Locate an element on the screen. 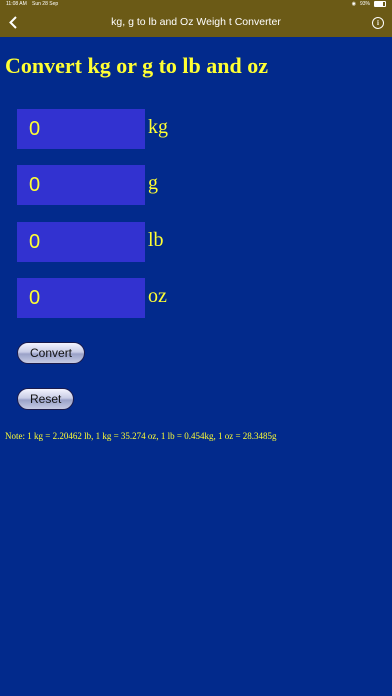 This screenshot has height=696, width=392. g-unit-label: g is located at coordinates (153, 183).